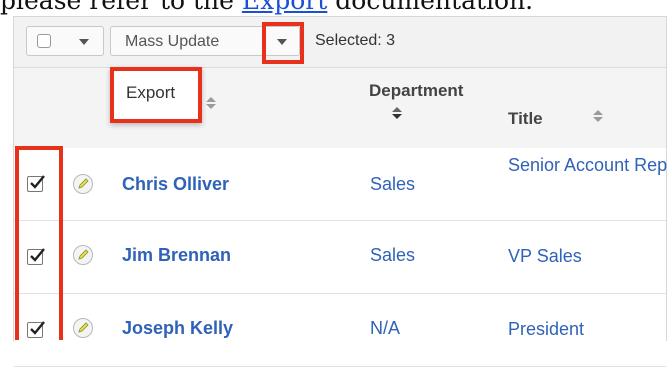 The height and width of the screenshot is (367, 670). I want to click on export-menu-item: Export, so click(156, 95).